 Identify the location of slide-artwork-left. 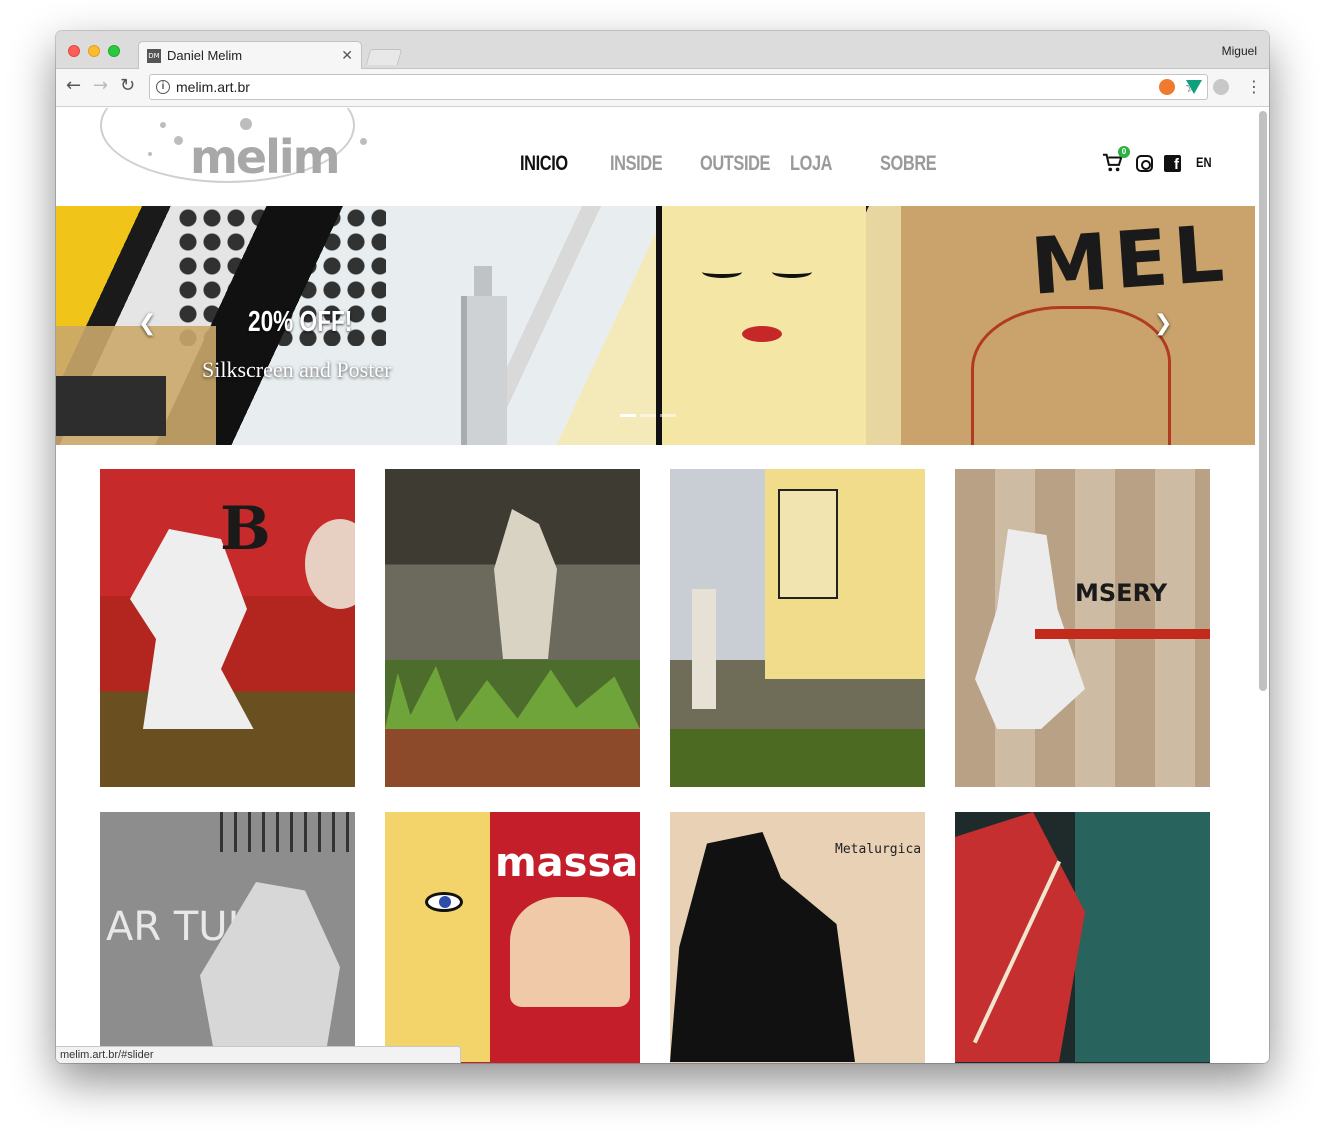
(478, 325).